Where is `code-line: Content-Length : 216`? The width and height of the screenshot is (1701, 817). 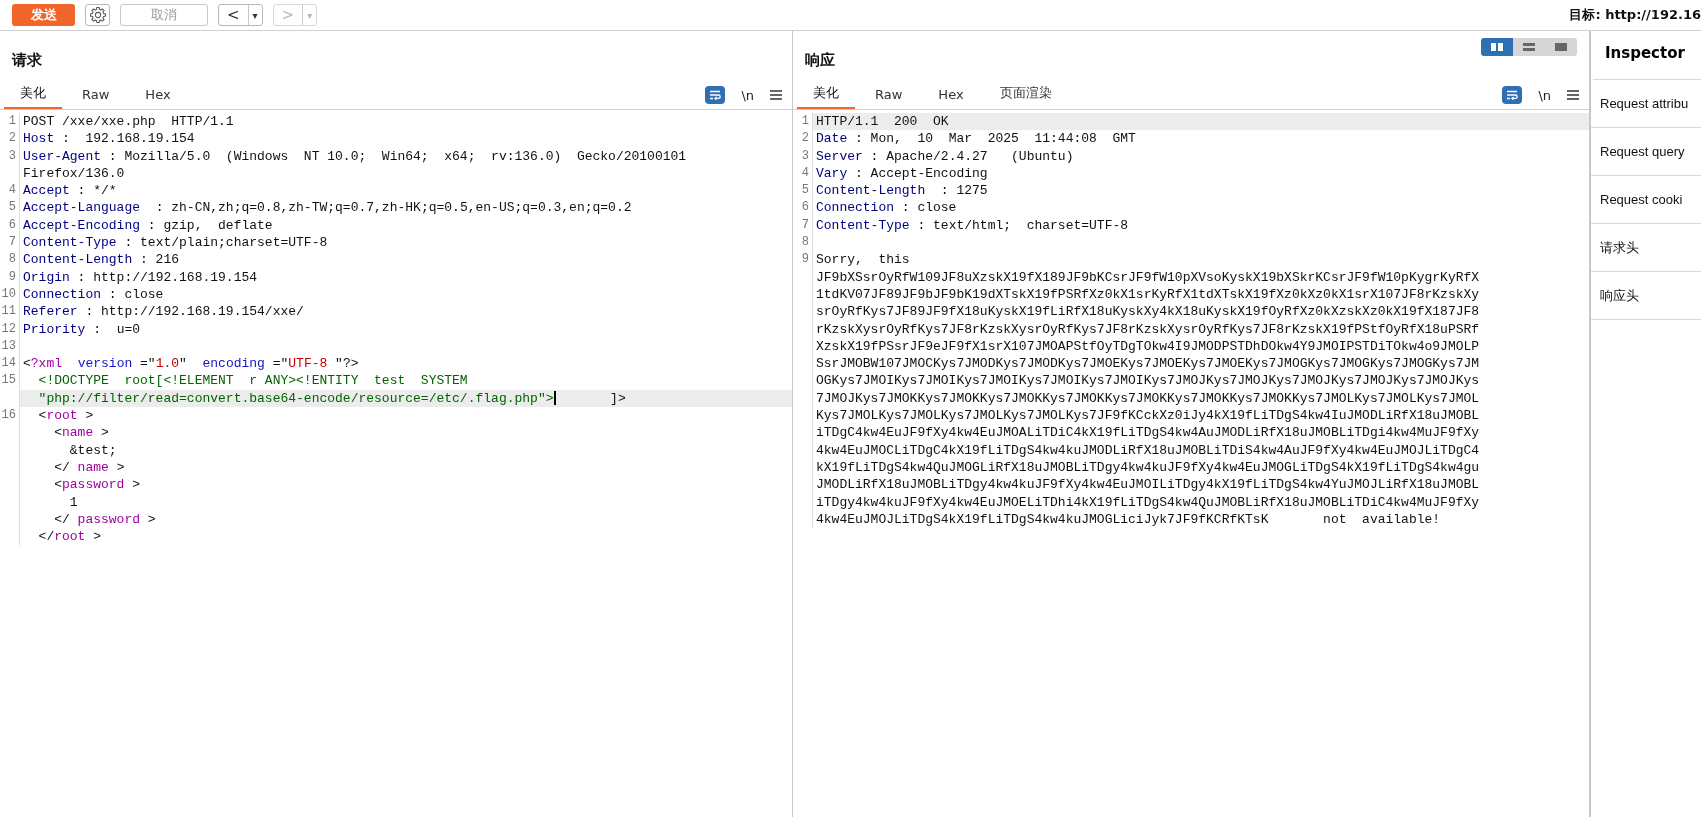 code-line: Content-Length : 216 is located at coordinates (101, 260).